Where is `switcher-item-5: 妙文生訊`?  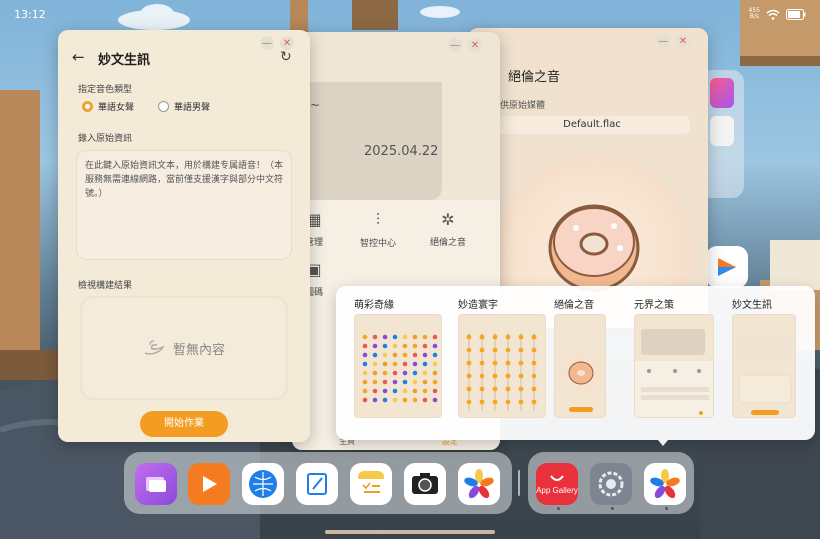
switcher-item-5: 妙文生訊 is located at coordinates (776, 357).